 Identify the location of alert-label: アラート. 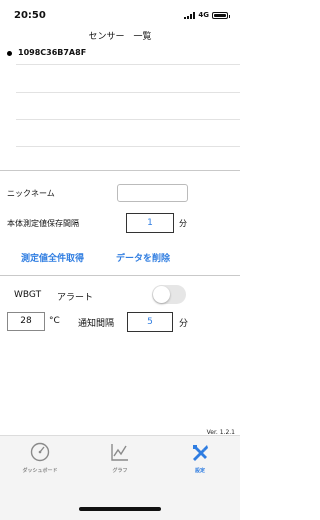
(75, 298).